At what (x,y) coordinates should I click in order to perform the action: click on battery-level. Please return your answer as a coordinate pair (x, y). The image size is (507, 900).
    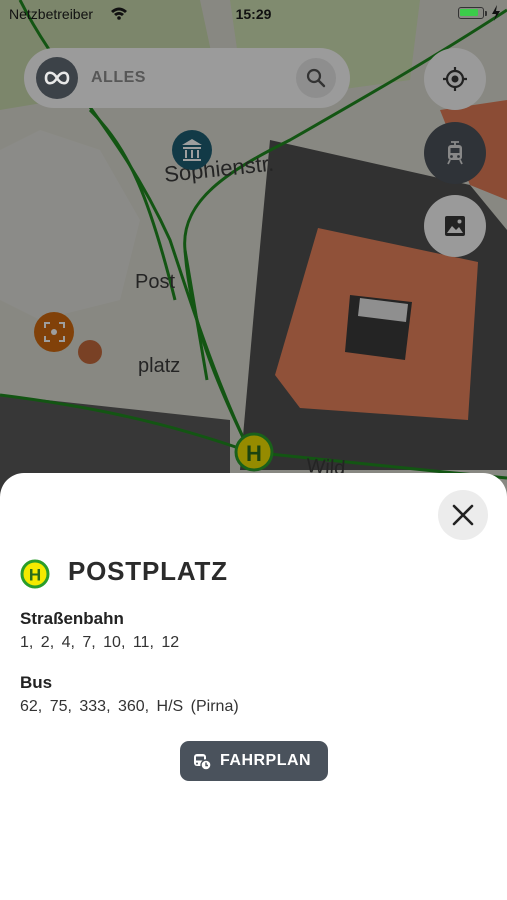
    Looking at the image, I should click on (469, 12).